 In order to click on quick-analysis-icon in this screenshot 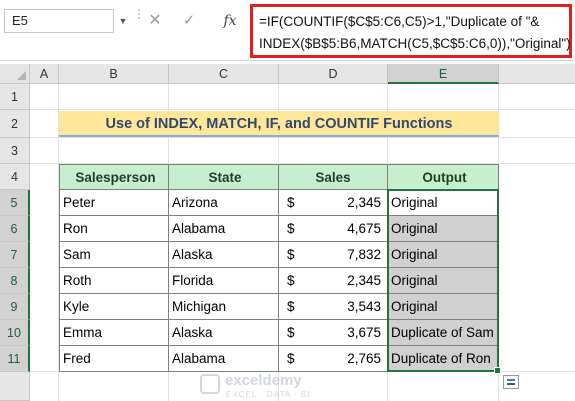, I will do `click(511, 382)`.